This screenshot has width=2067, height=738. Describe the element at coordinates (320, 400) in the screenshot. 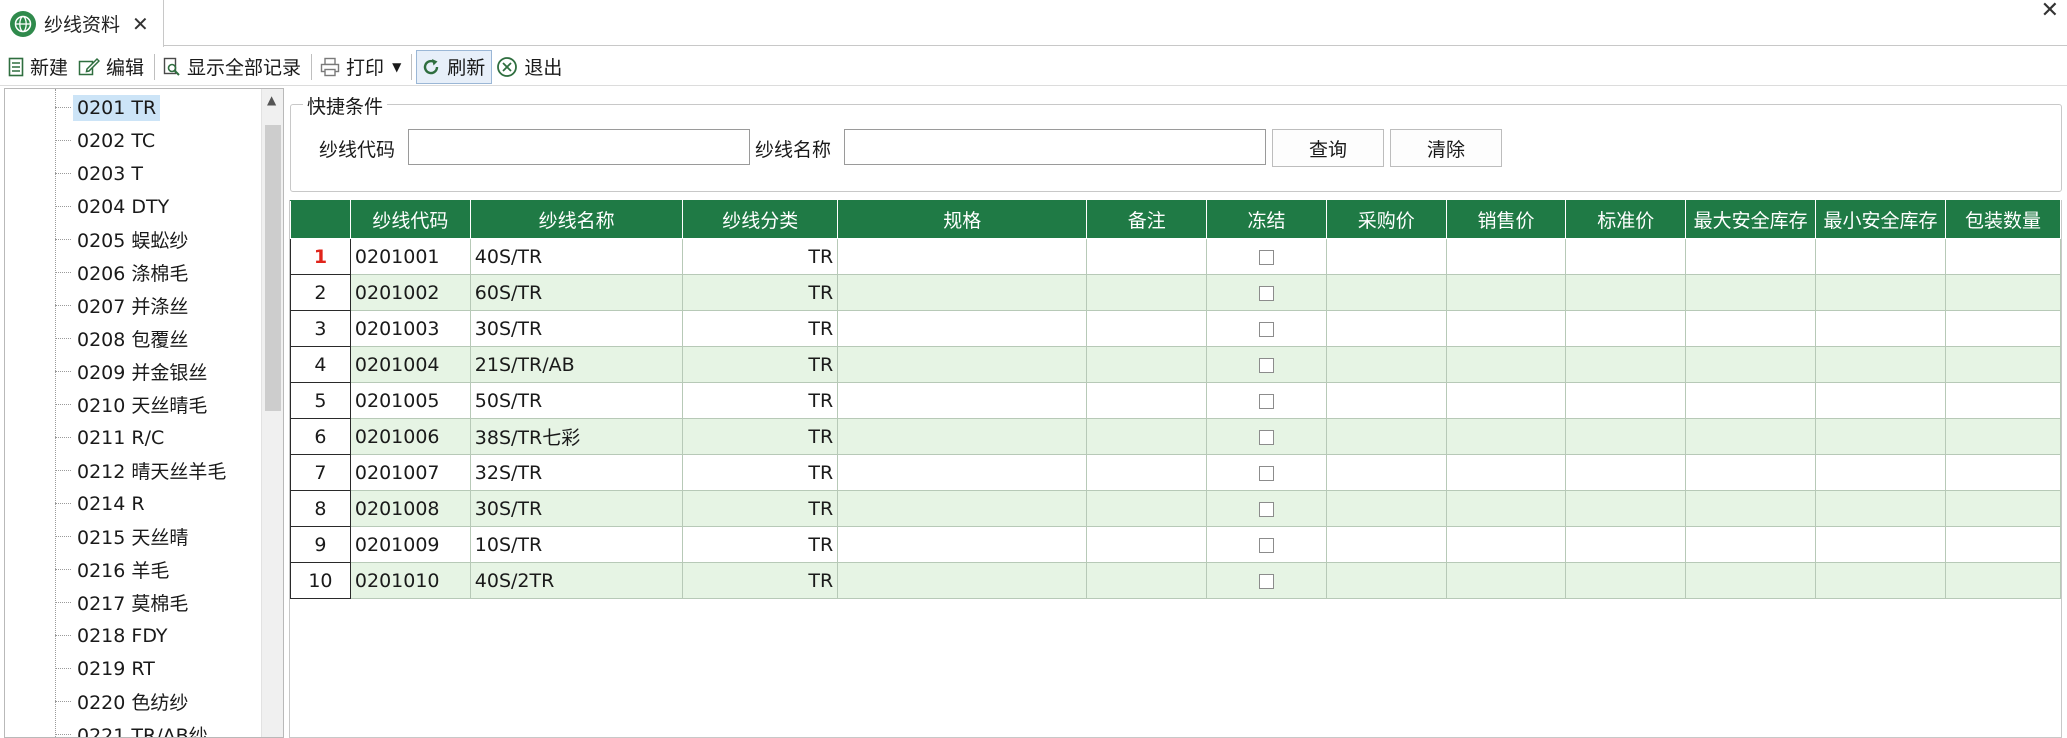

I see `row-number: 5` at that location.